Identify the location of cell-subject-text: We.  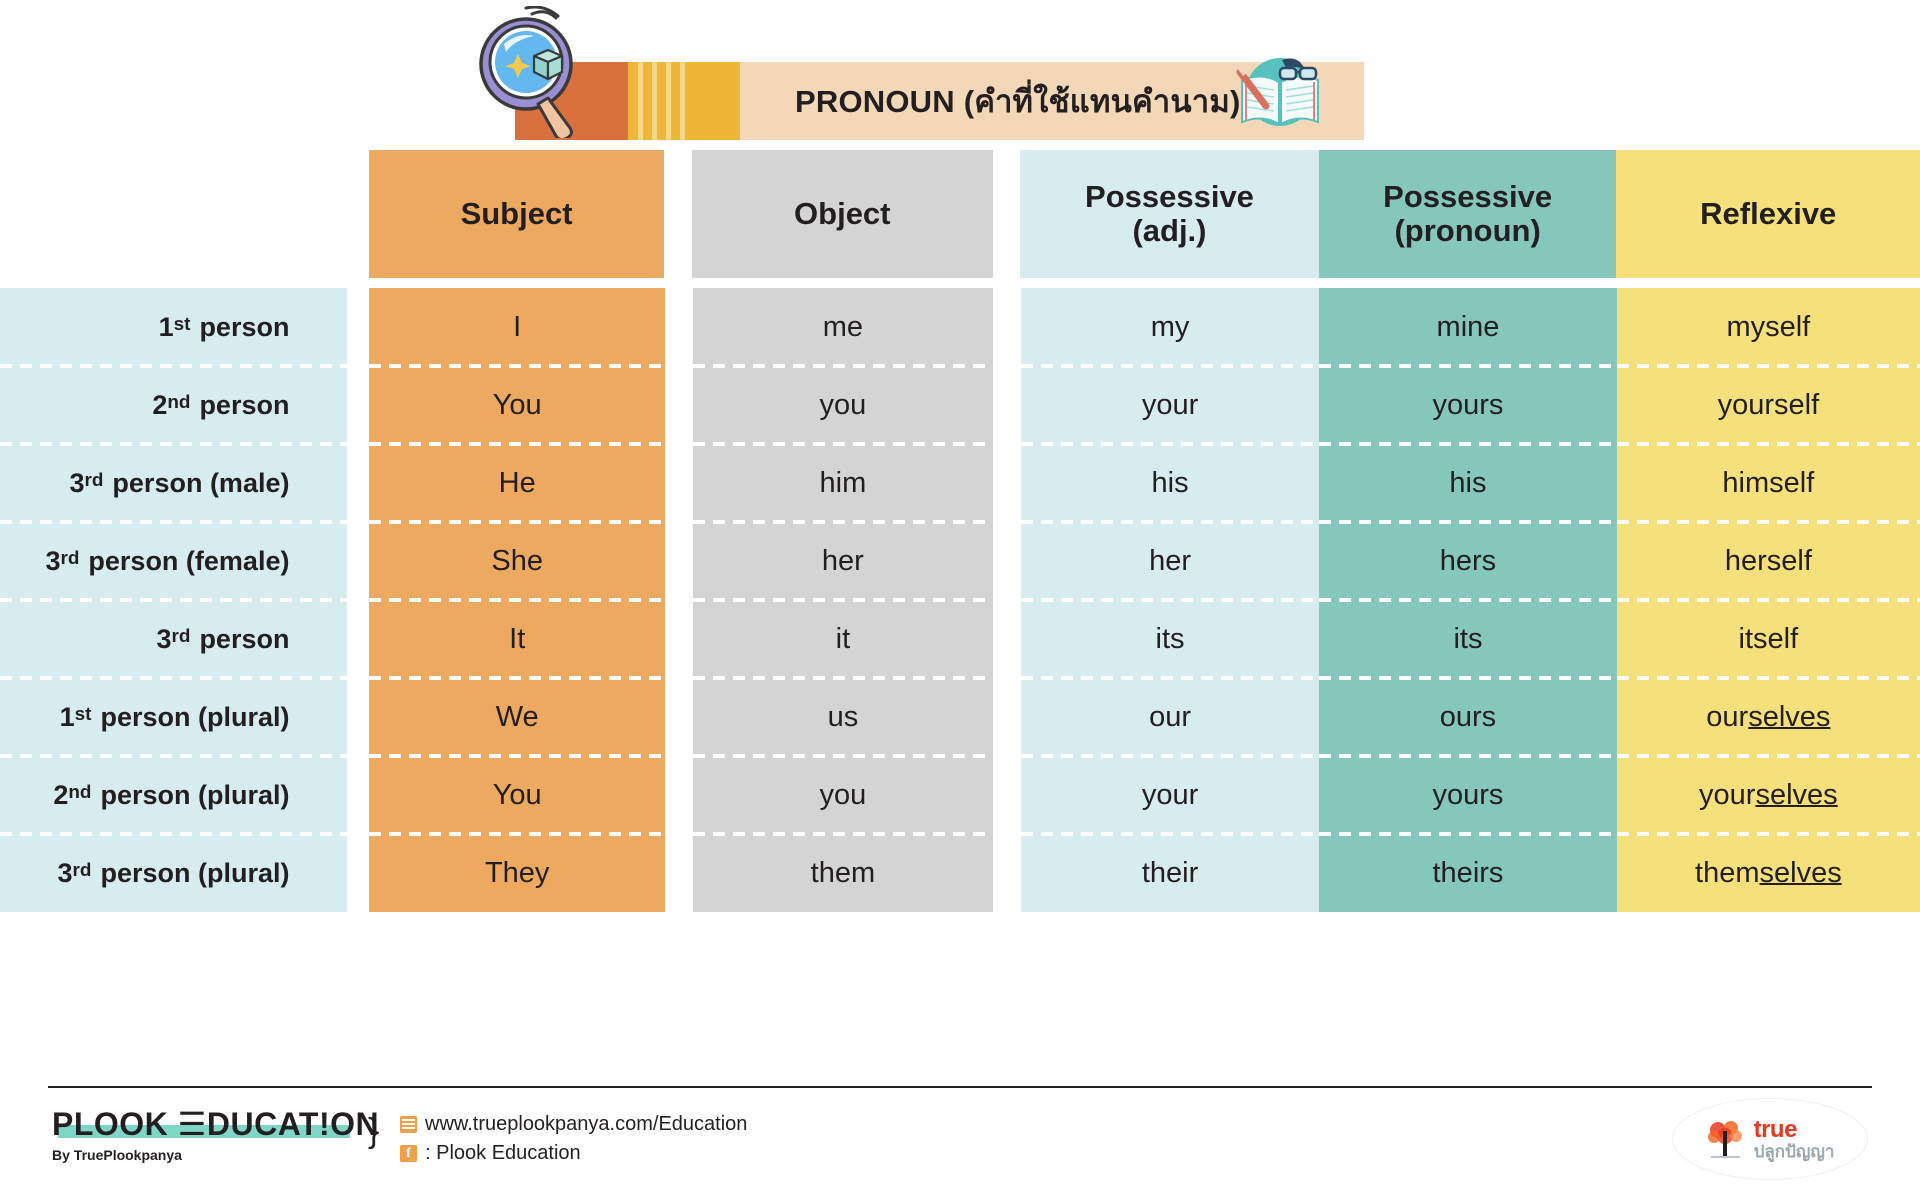
(517, 716).